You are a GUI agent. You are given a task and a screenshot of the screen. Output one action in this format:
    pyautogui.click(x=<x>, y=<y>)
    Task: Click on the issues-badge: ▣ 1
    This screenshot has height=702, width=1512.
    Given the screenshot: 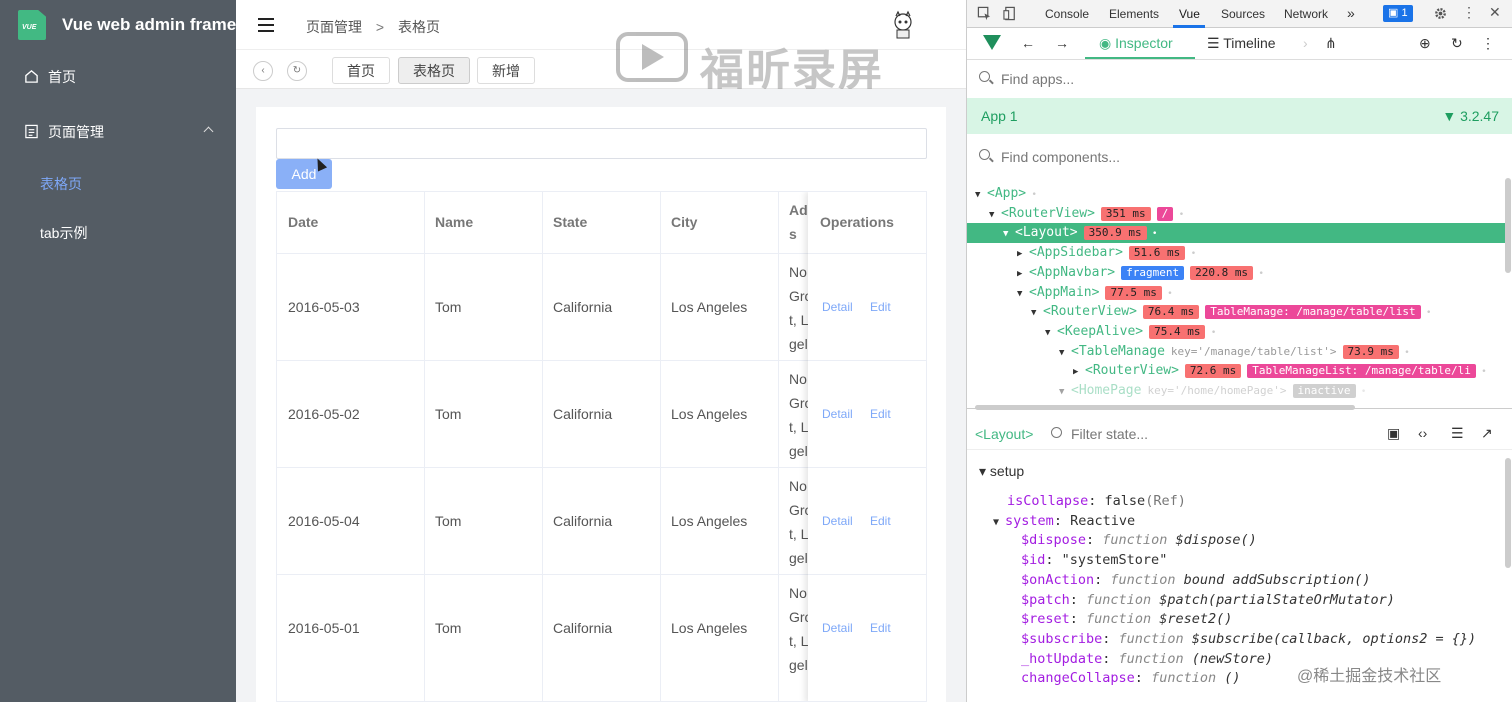 What is the action you would take?
    pyautogui.click(x=1398, y=13)
    